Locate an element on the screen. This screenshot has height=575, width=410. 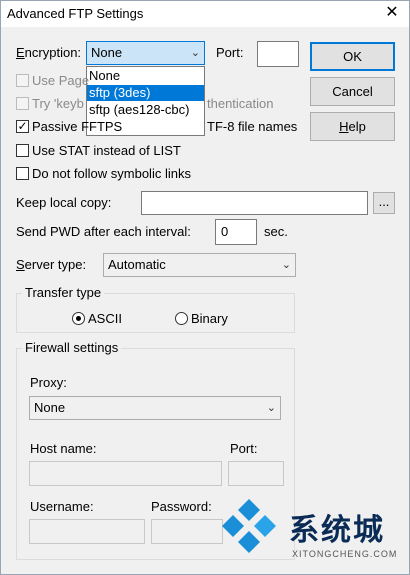
help-button: Help is located at coordinates (352, 126).